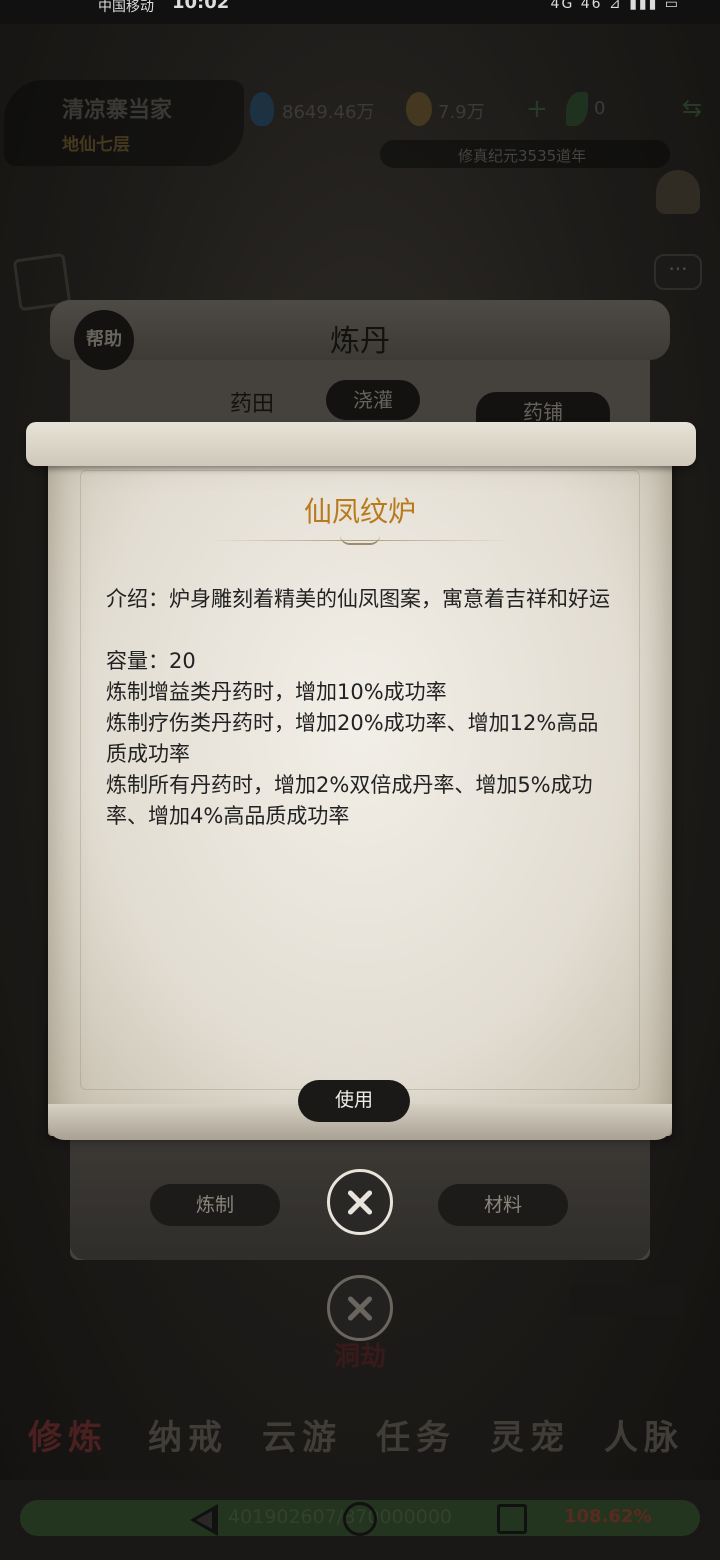  Describe the element at coordinates (512, 1519) in the screenshot. I see `recent-apps-icon` at that location.